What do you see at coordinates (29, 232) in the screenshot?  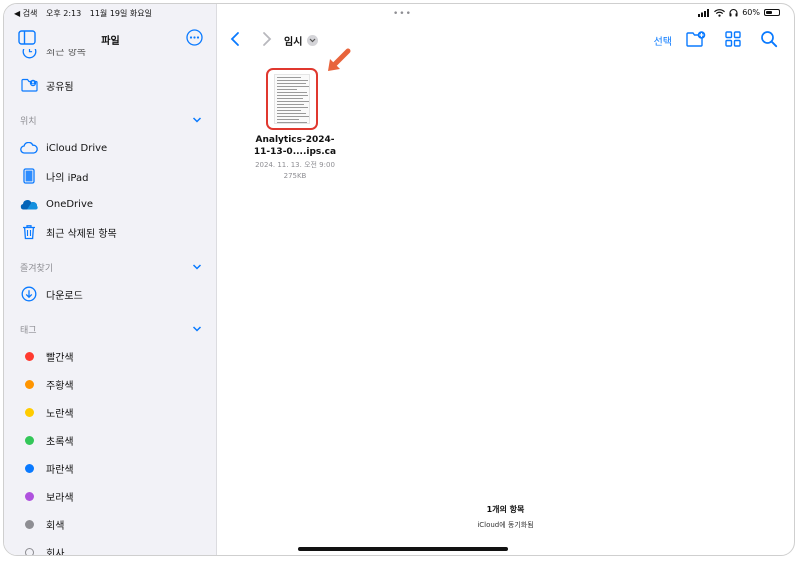 I see `trash-icon` at bounding box center [29, 232].